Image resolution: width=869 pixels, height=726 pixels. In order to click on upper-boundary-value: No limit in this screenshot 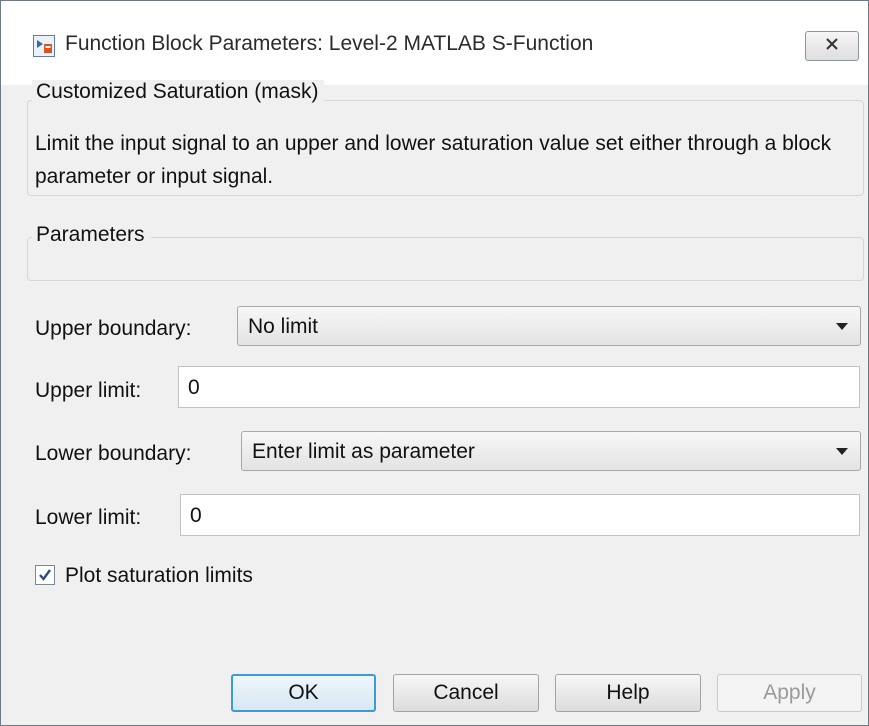, I will do `click(283, 326)`.